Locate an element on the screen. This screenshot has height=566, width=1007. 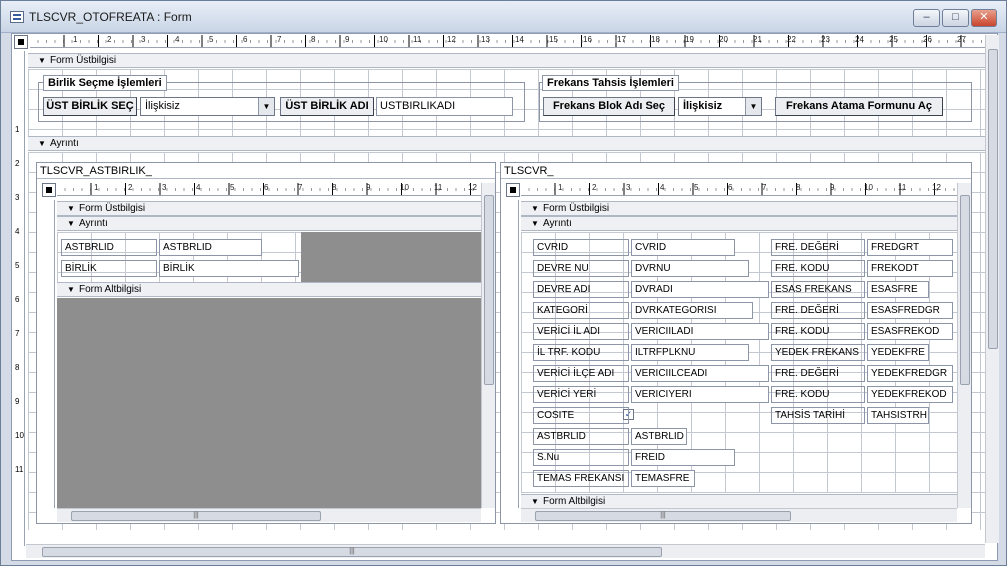
frekans-blok-combo: İlişkisiz ▼ is located at coordinates (720, 106).